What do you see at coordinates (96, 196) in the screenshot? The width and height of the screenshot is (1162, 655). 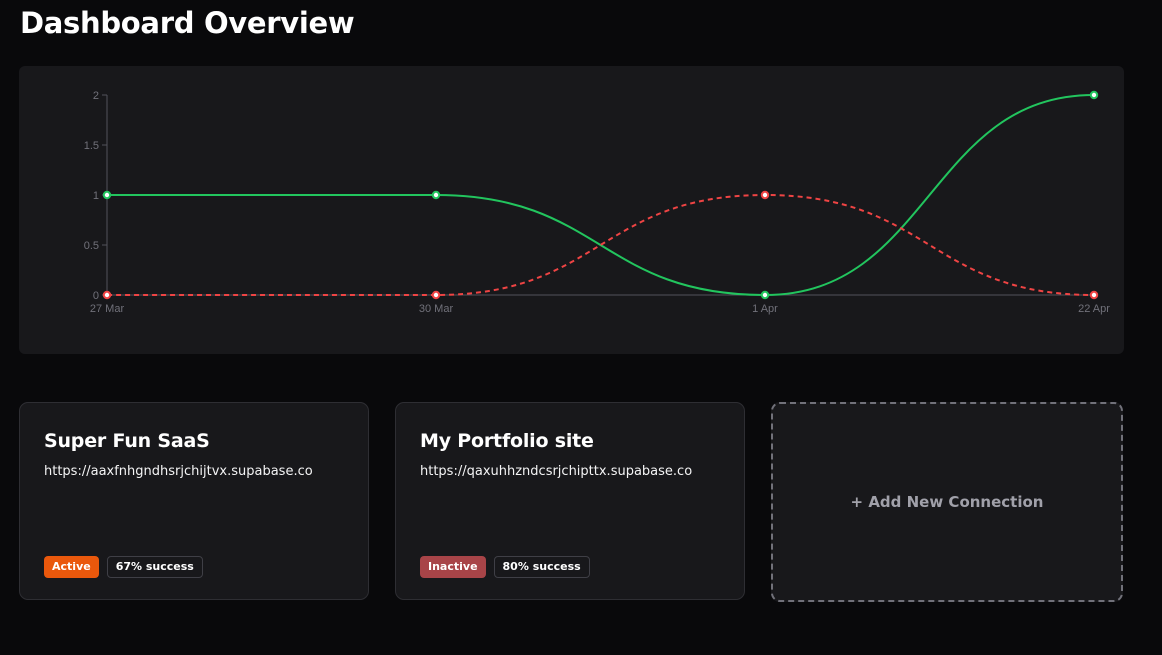 I see `y-tick-label: 1` at bounding box center [96, 196].